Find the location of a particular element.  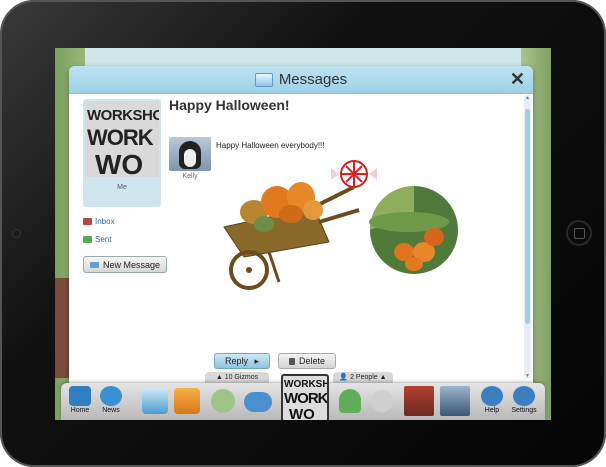

settings-icon is located at coordinates (524, 396).